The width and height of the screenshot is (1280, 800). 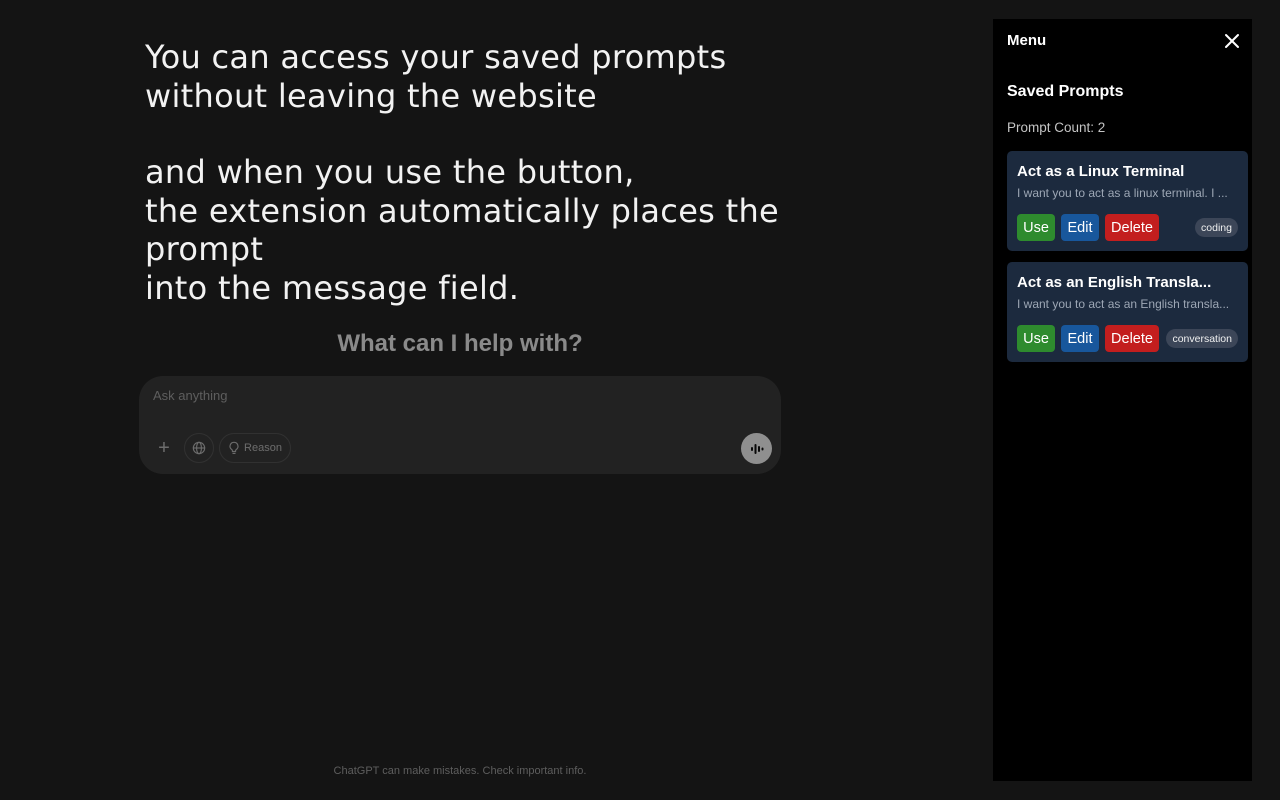 I want to click on prompt-count-label: Prompt Count: 2, so click(x=1056, y=127).